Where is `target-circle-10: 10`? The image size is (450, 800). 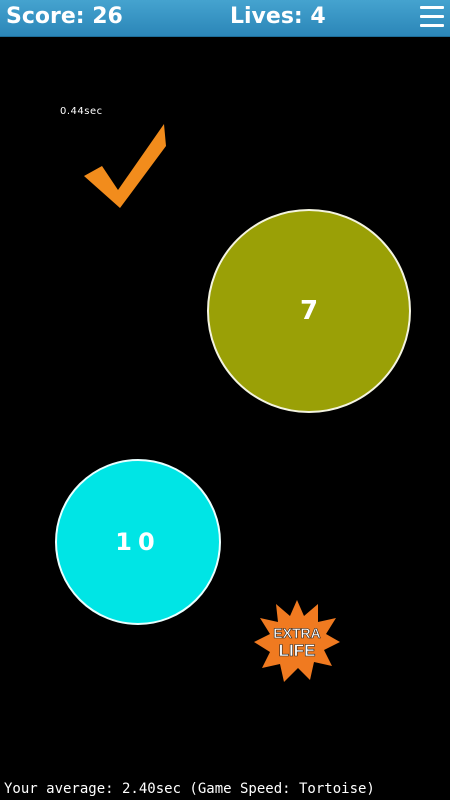
target-circle-10: 10 is located at coordinates (138, 542).